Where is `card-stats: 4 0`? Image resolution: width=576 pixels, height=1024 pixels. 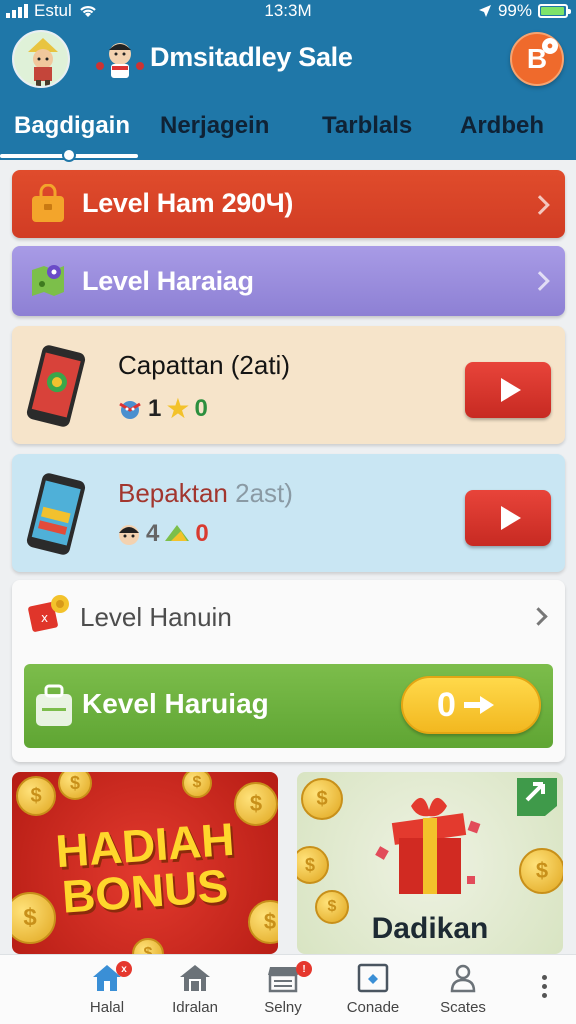
card-stats: 4 0 is located at coordinates (162, 534).